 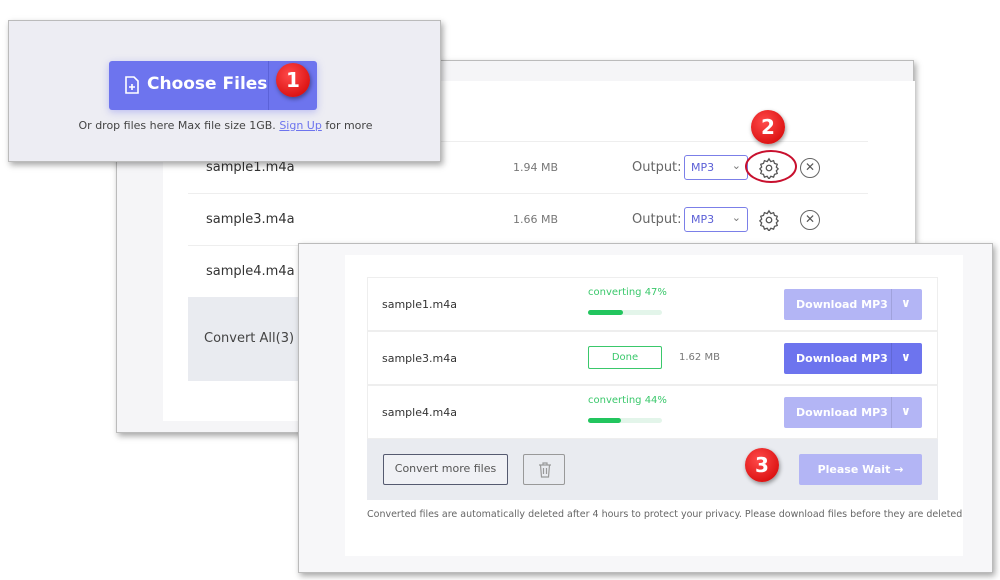 I want to click on drop-text: Or drop files here Max file size 1GB., so click(x=177, y=125).